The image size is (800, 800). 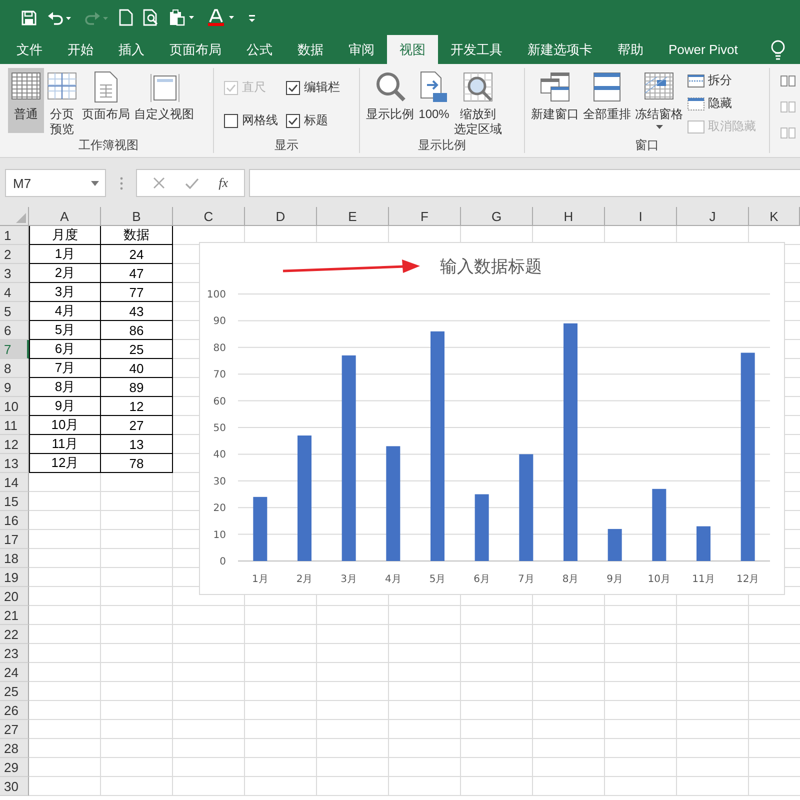 What do you see at coordinates (29, 18) in the screenshot?
I see `save-icon` at bounding box center [29, 18].